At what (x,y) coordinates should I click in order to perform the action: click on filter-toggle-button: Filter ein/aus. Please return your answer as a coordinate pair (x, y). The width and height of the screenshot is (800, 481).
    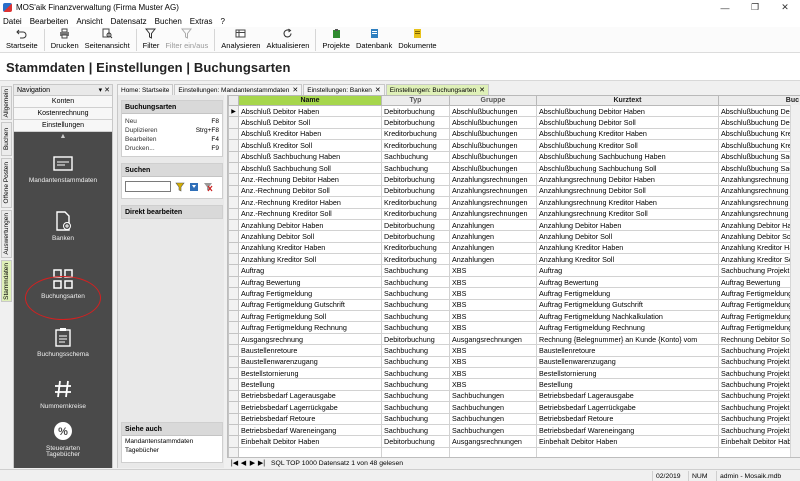
    Looking at the image, I should click on (186, 39).